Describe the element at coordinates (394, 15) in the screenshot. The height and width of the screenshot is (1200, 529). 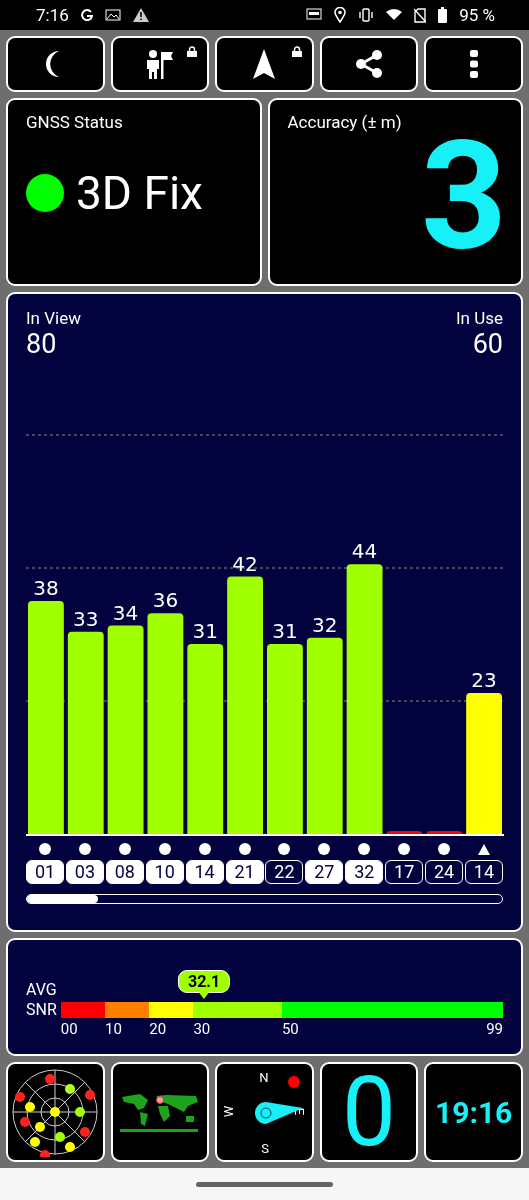
I see `wifi-icon` at that location.